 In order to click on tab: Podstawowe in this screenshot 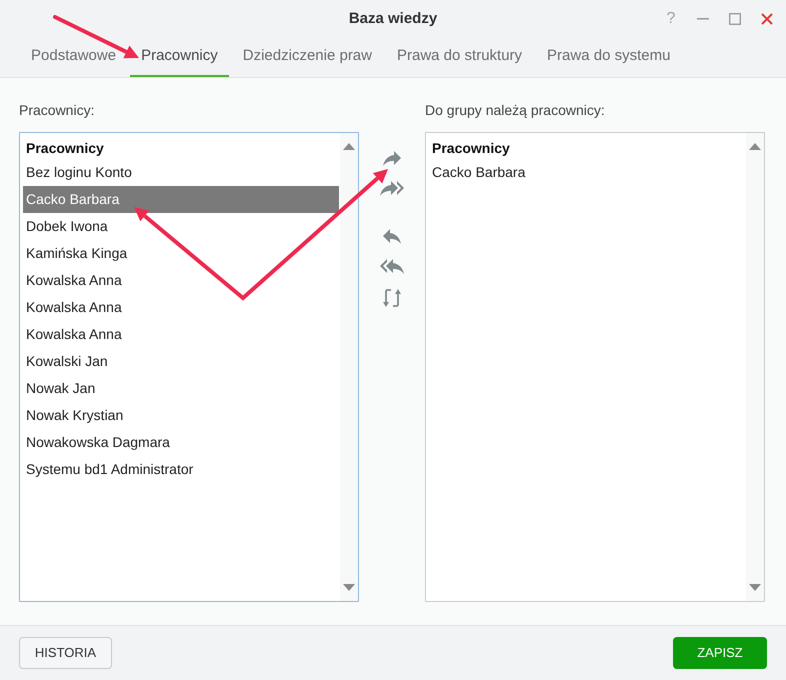, I will do `click(74, 57)`.